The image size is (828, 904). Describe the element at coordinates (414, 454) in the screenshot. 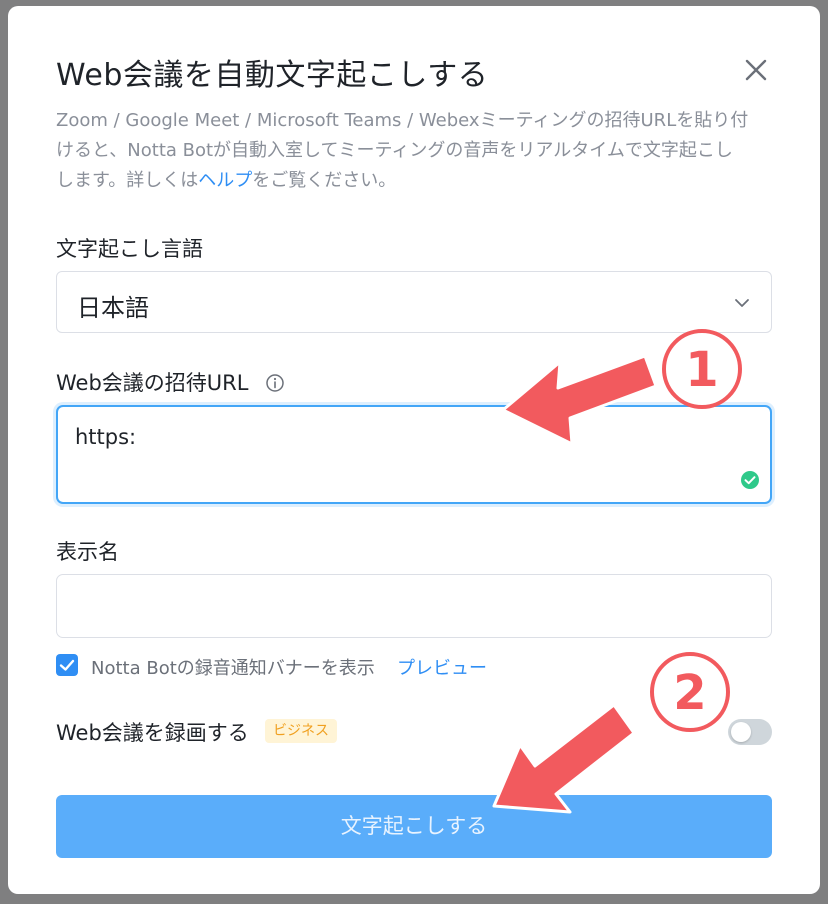

I see `meeting-url-input: https:` at that location.